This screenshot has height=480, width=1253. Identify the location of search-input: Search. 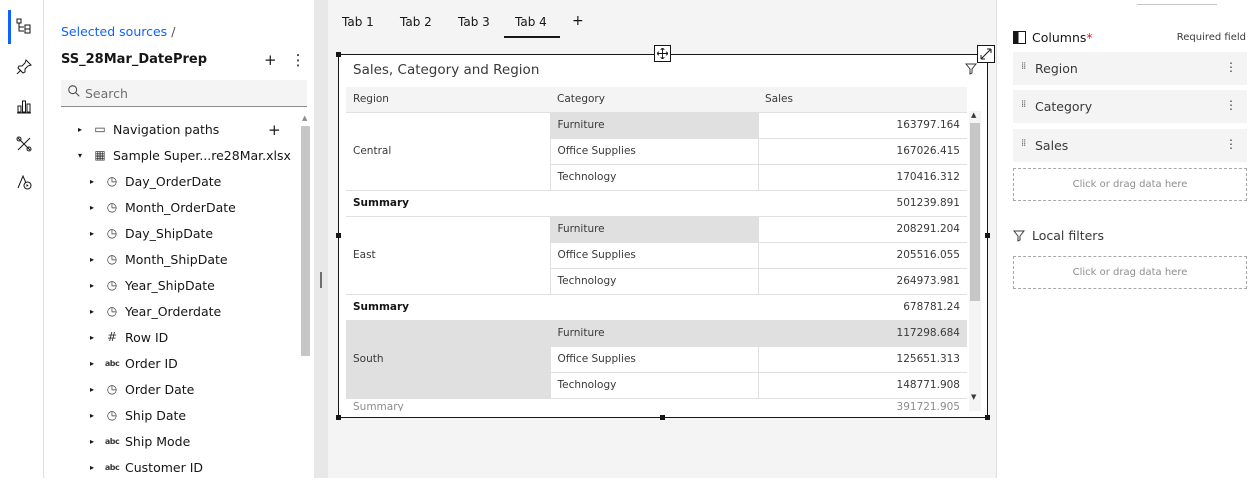
(184, 93).